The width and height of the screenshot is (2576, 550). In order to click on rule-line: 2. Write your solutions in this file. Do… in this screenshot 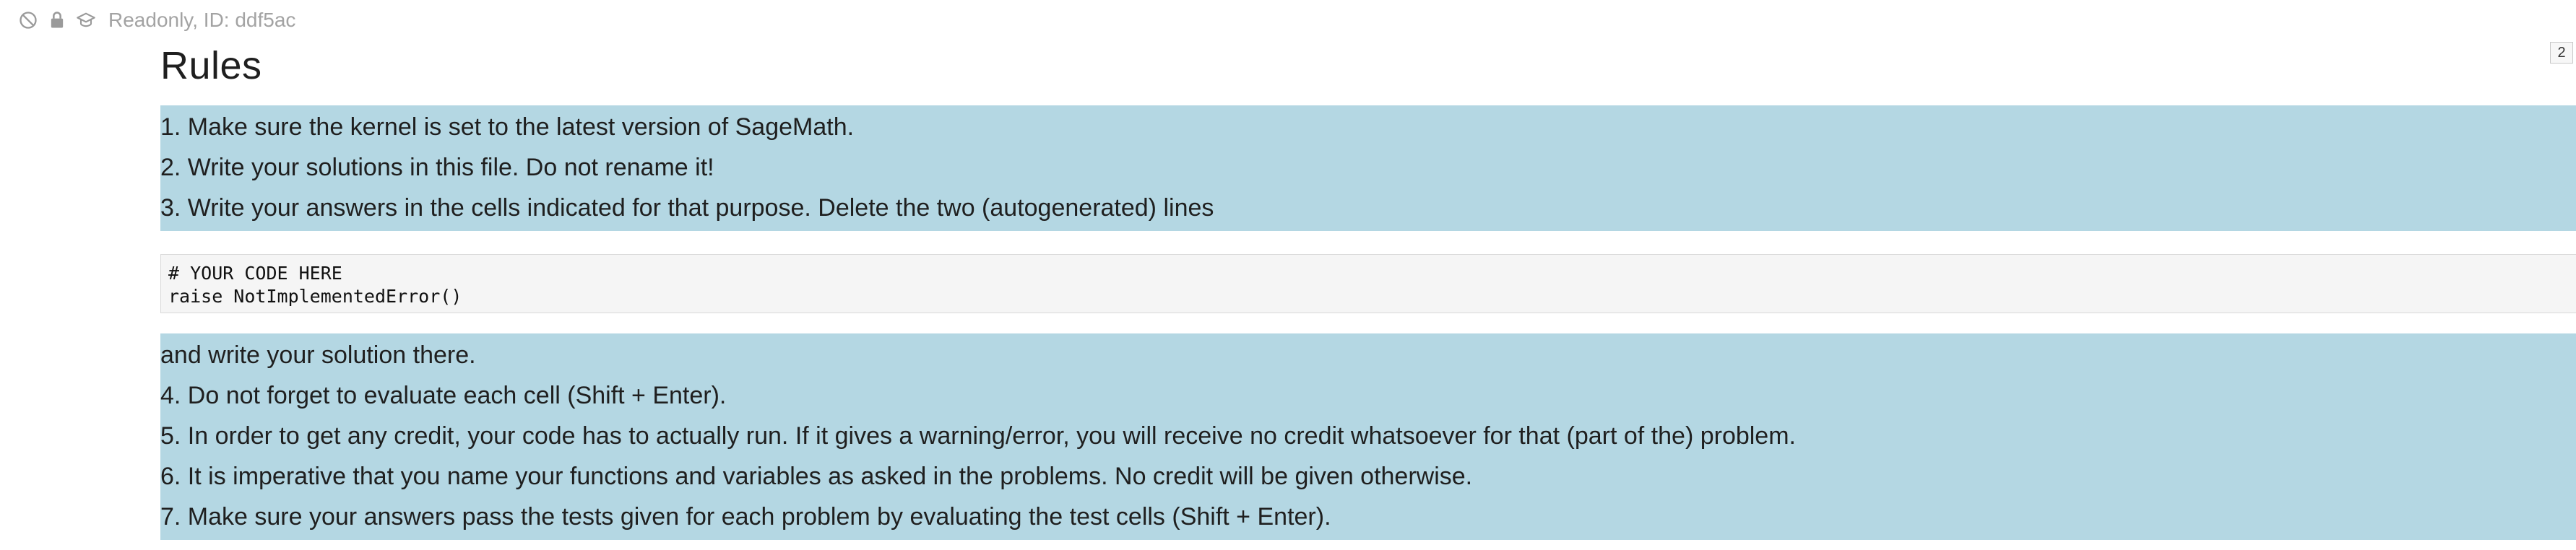, I will do `click(437, 167)`.